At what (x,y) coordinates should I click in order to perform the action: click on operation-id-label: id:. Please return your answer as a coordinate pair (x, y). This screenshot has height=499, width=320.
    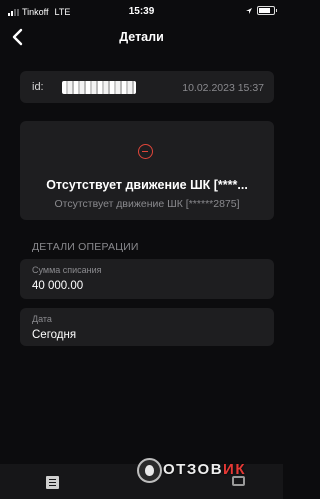
    Looking at the image, I should click on (38, 87).